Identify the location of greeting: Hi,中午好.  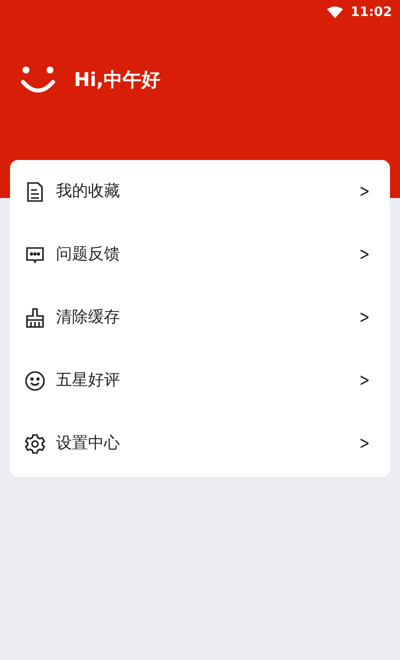
(117, 80).